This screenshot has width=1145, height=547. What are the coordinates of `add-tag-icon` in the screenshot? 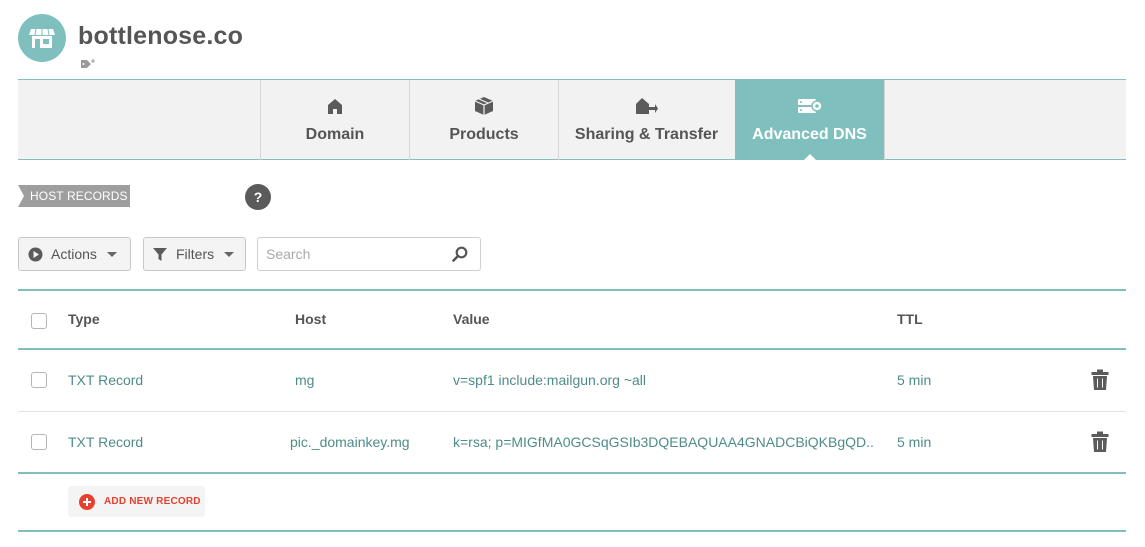 It's located at (88, 64).